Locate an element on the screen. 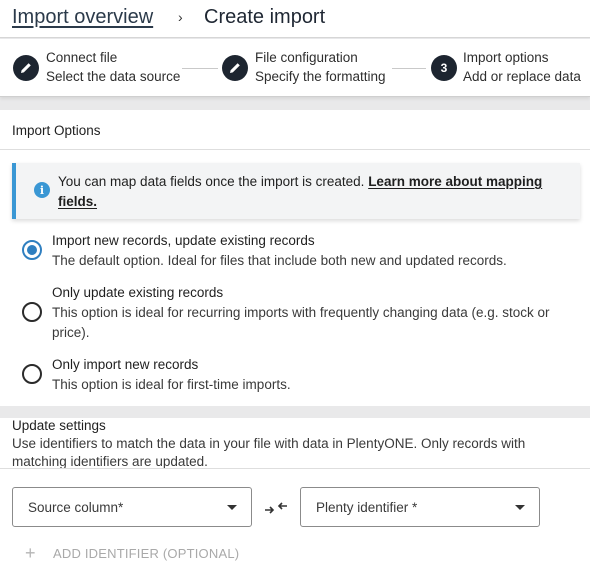 This screenshot has height=586, width=590. page-title: Create import is located at coordinates (265, 17).